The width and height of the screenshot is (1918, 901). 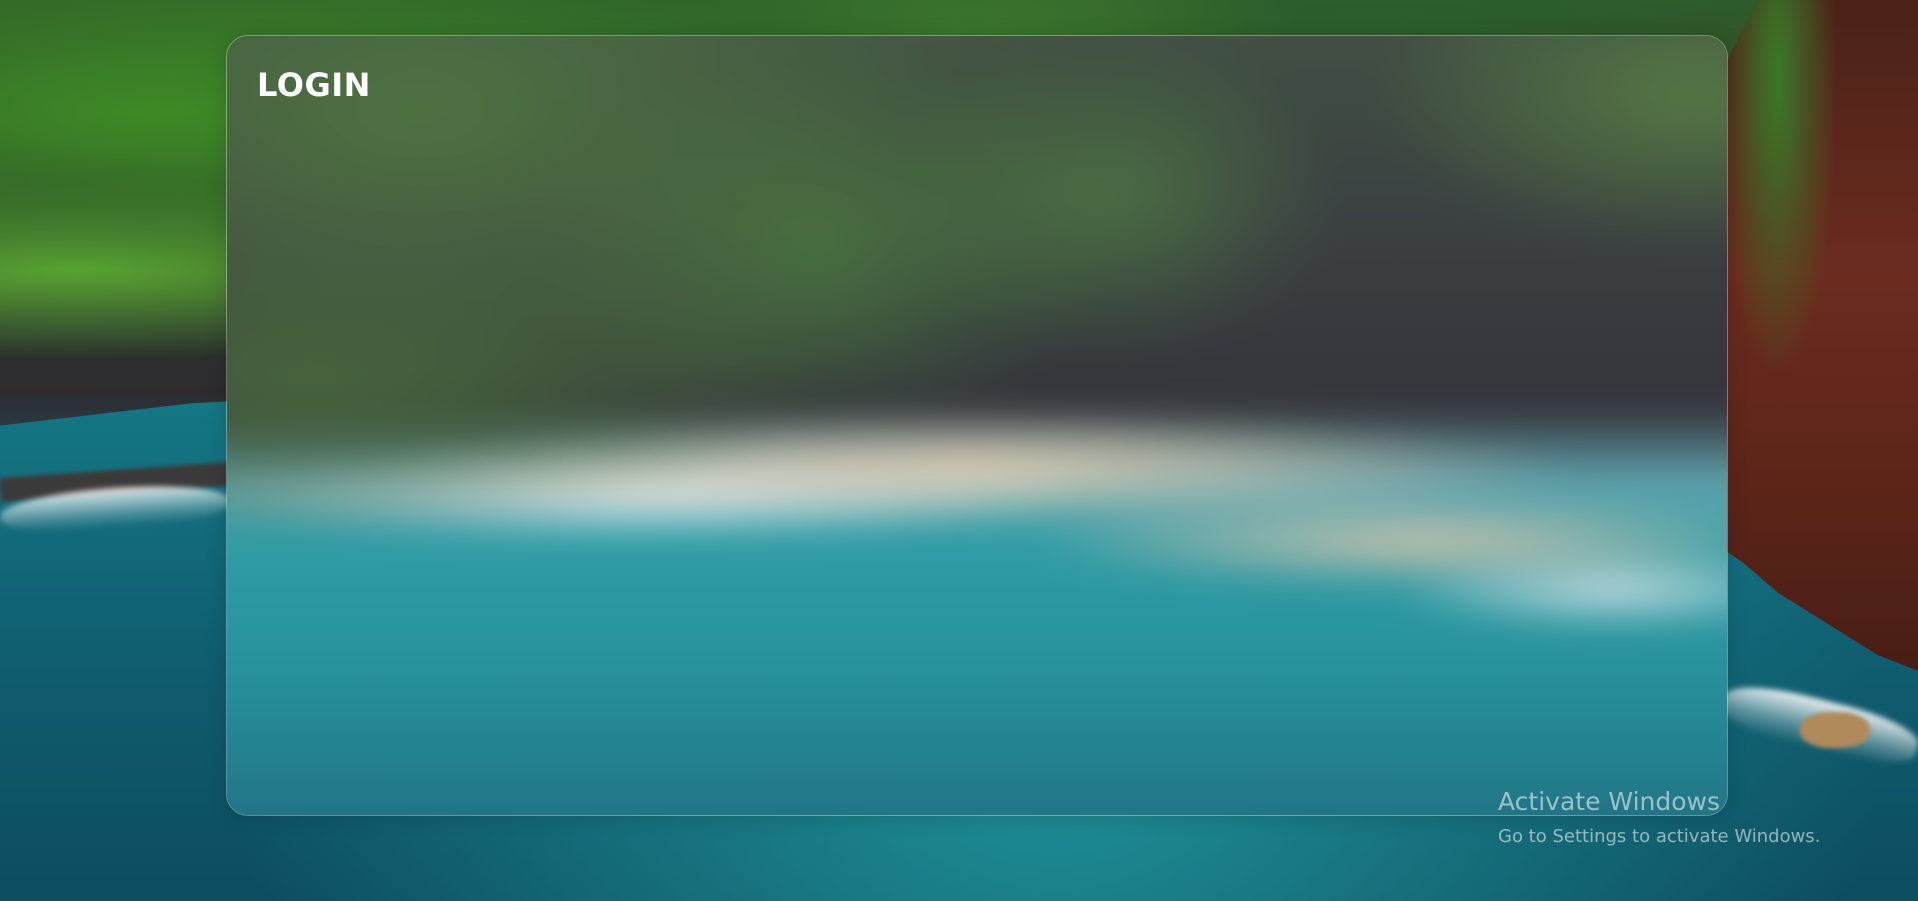 What do you see at coordinates (314, 85) in the screenshot?
I see `login-title: LOGIN` at bounding box center [314, 85].